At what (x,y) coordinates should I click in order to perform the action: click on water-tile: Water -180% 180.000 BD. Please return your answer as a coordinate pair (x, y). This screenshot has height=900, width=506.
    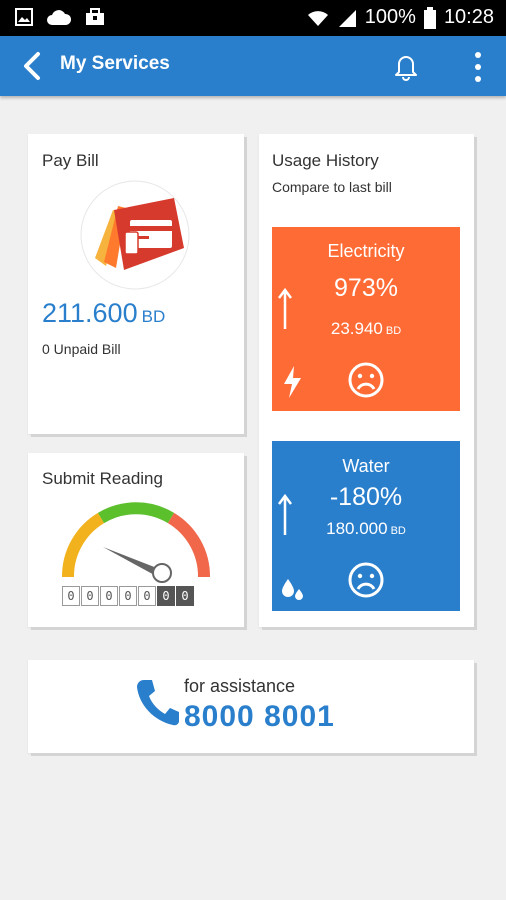
    Looking at the image, I should click on (366, 526).